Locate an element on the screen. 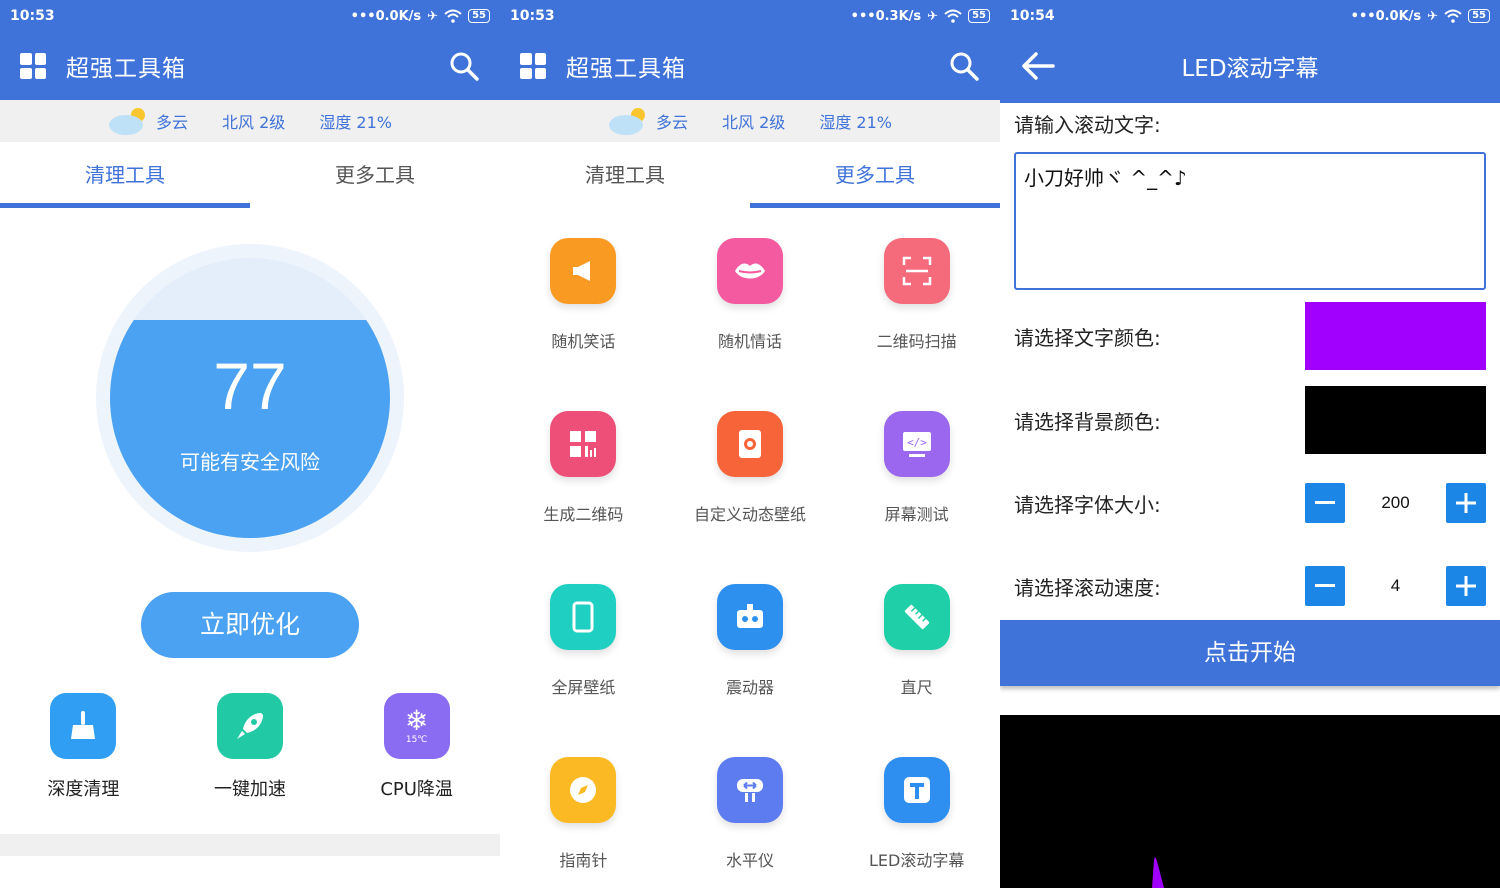 The width and height of the screenshot is (1500, 888). tool-level: 水平仪 is located at coordinates (750, 822).